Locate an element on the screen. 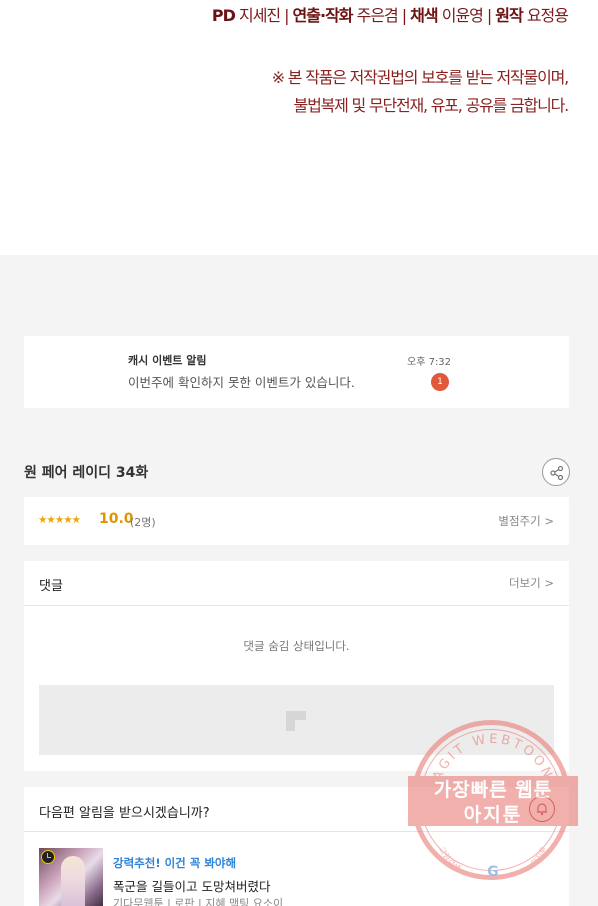 This screenshot has width=598, height=906. pd-label: PD is located at coordinates (223, 15).